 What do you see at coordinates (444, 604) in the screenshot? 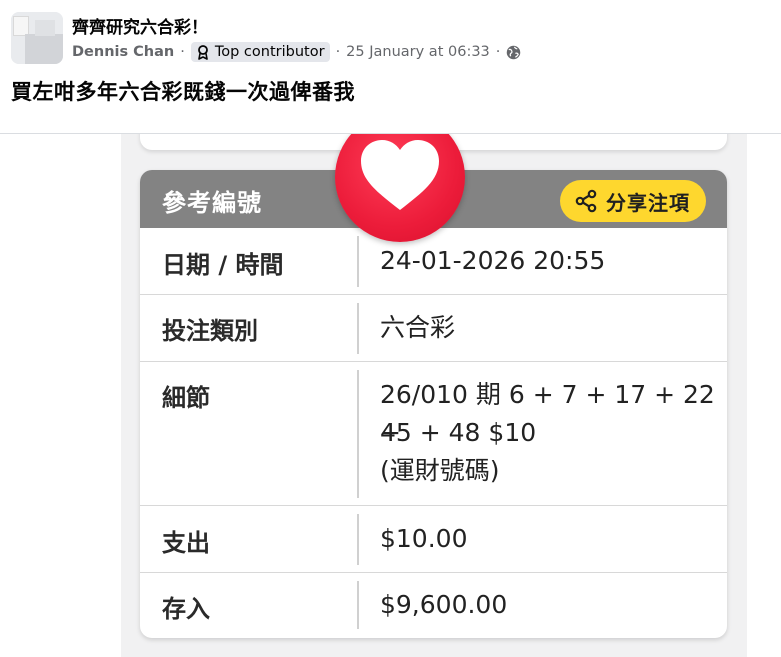
I see `row-value: $9,600.00` at bounding box center [444, 604].